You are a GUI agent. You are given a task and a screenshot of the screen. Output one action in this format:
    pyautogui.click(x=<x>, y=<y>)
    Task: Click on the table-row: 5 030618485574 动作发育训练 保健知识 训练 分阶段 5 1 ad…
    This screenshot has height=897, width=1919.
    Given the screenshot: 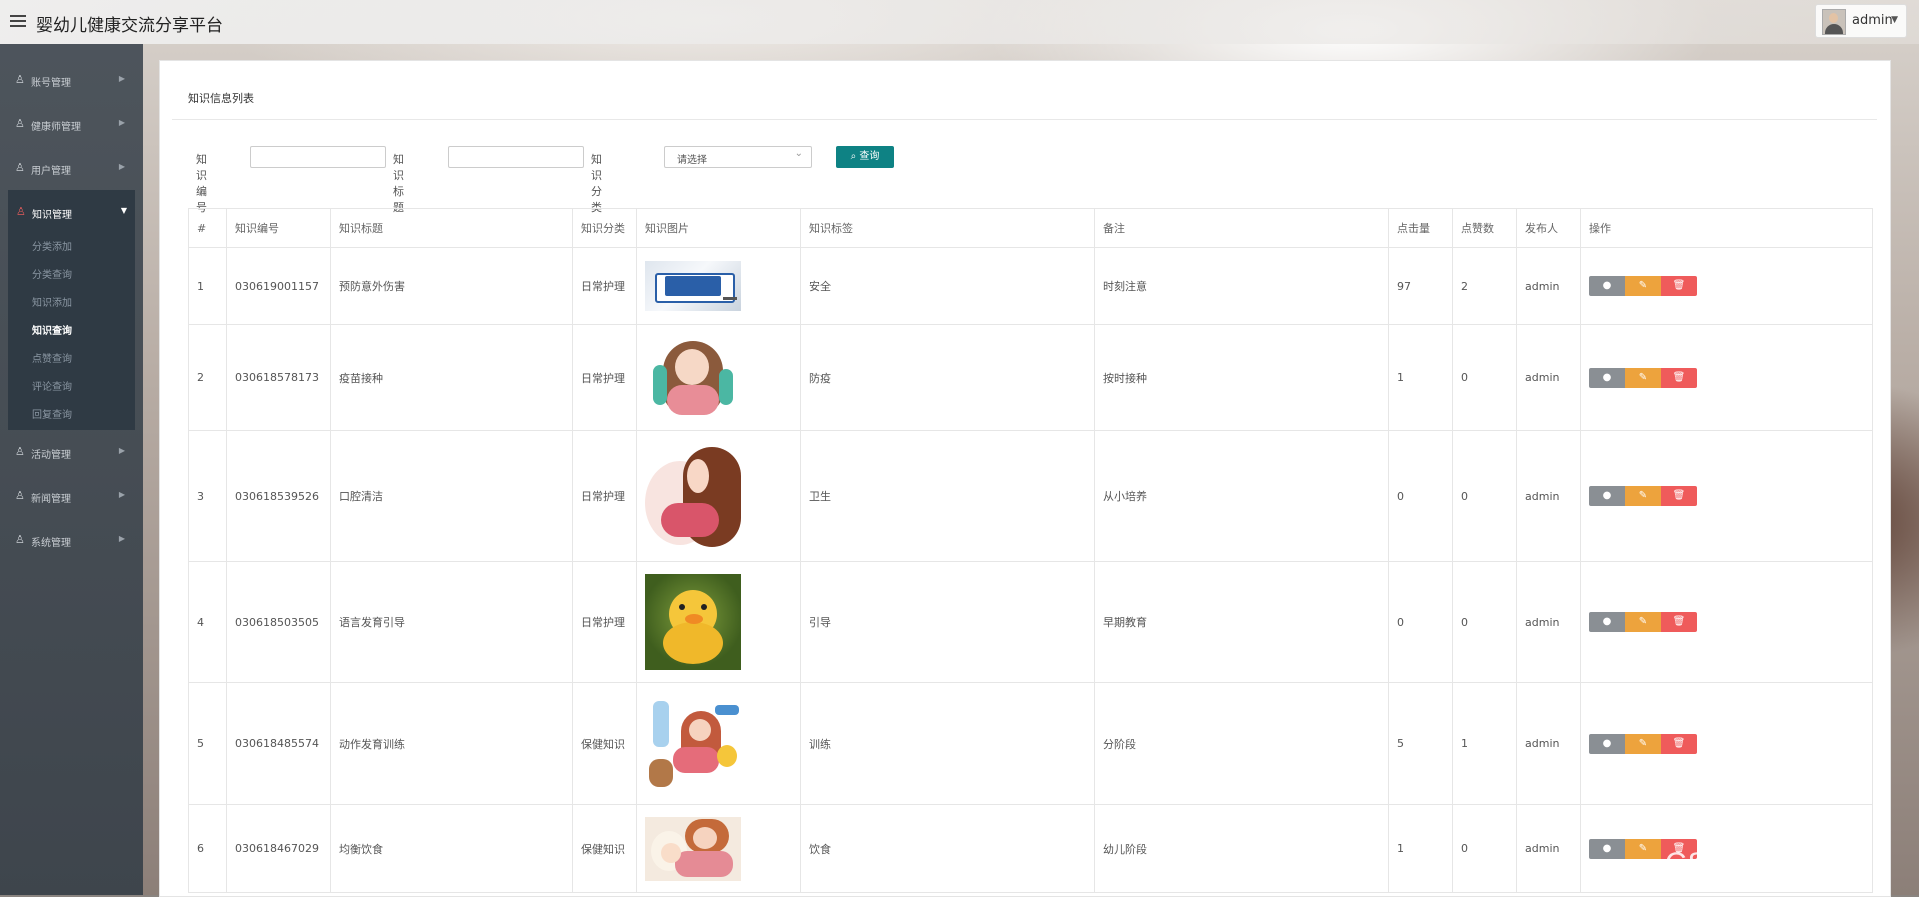 What is the action you would take?
    pyautogui.click(x=1030, y=743)
    